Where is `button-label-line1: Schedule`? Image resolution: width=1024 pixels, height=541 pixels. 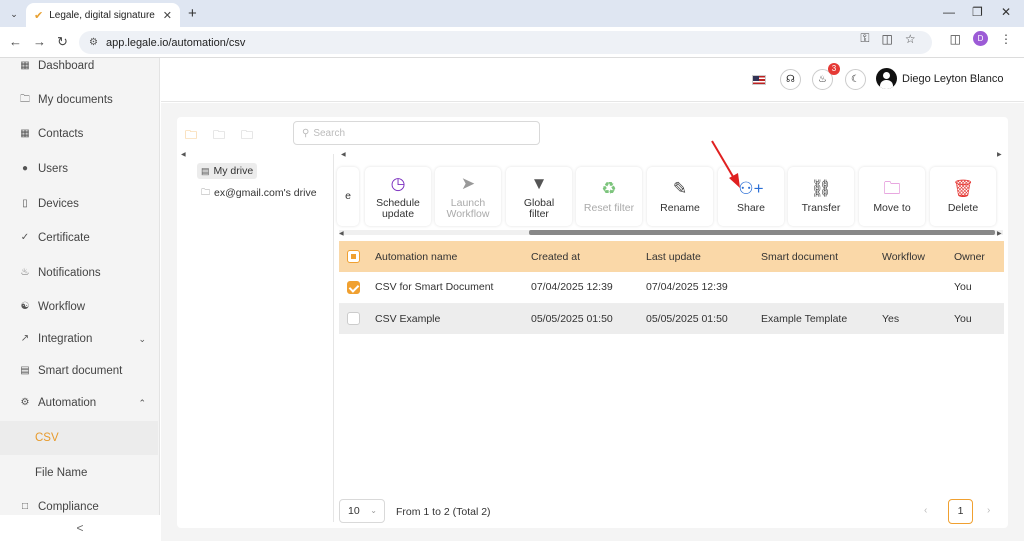
button-label-line1: Schedule is located at coordinates (398, 202).